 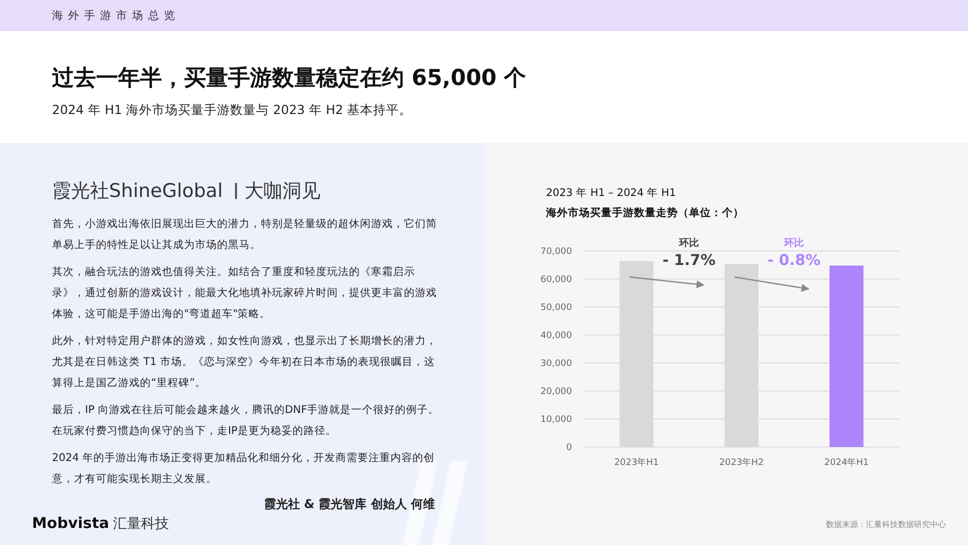 I want to click on change-value: - 1.7%, so click(x=689, y=260).